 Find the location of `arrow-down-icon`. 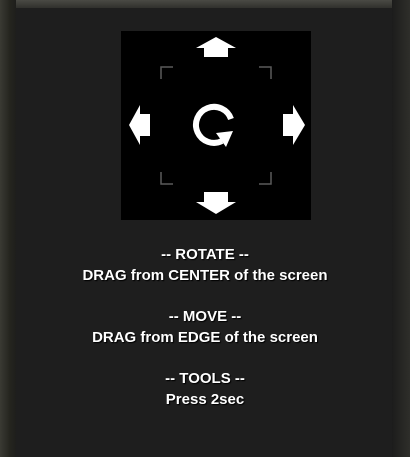

arrow-down-icon is located at coordinates (216, 203).